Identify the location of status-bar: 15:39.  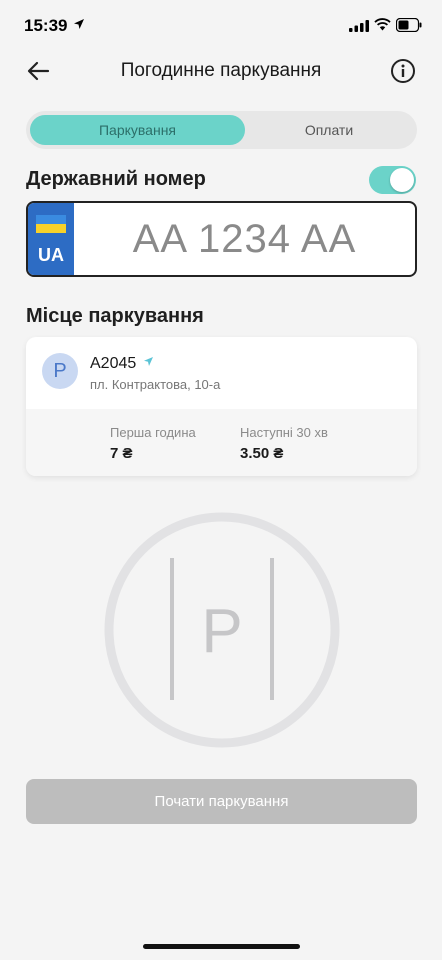
(221, 26).